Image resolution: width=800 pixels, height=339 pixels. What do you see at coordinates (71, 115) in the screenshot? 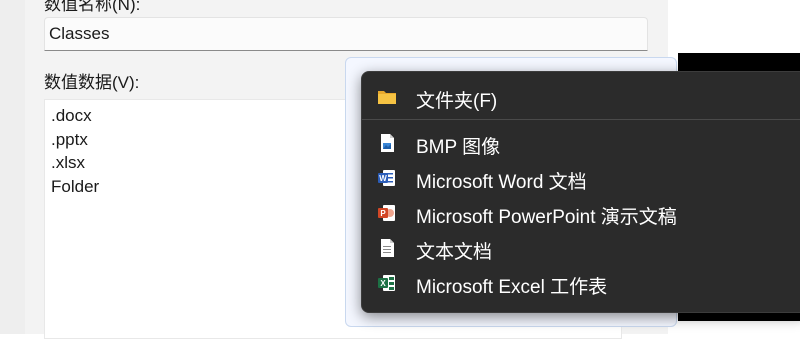
I see `value-data-line: .docx` at bounding box center [71, 115].